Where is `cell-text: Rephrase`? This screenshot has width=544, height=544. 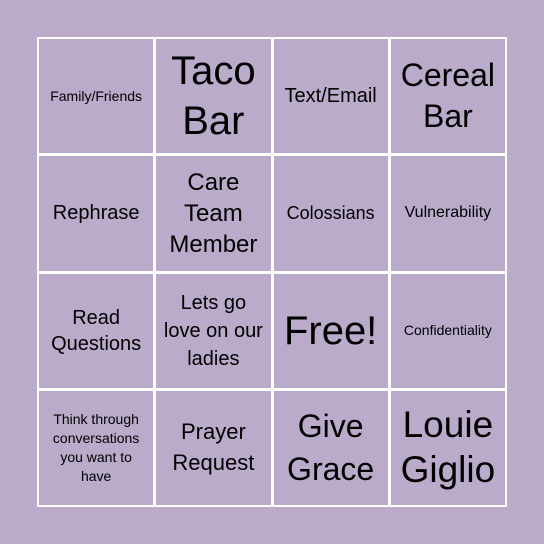 cell-text: Rephrase is located at coordinates (96, 212).